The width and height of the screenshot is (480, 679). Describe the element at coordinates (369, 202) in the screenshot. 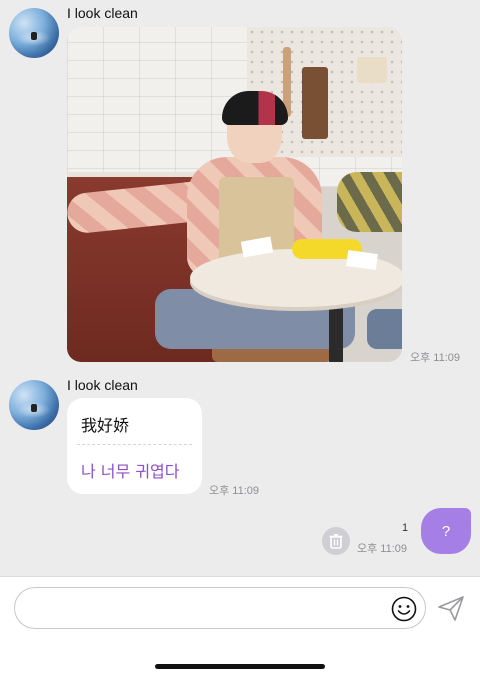

I see `photo-second-person` at that location.